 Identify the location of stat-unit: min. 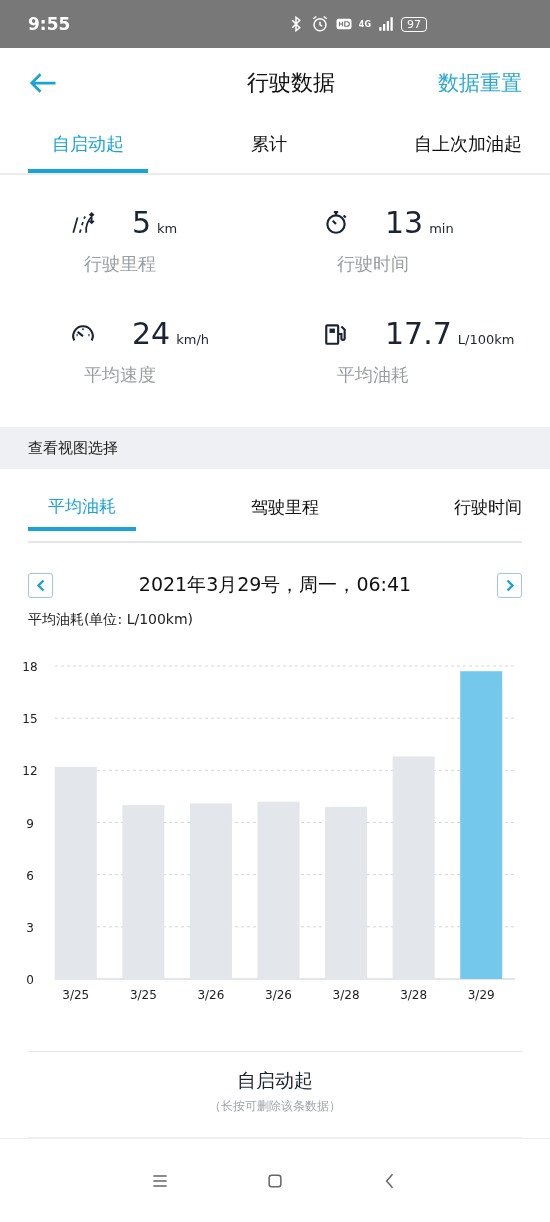
(441, 228).